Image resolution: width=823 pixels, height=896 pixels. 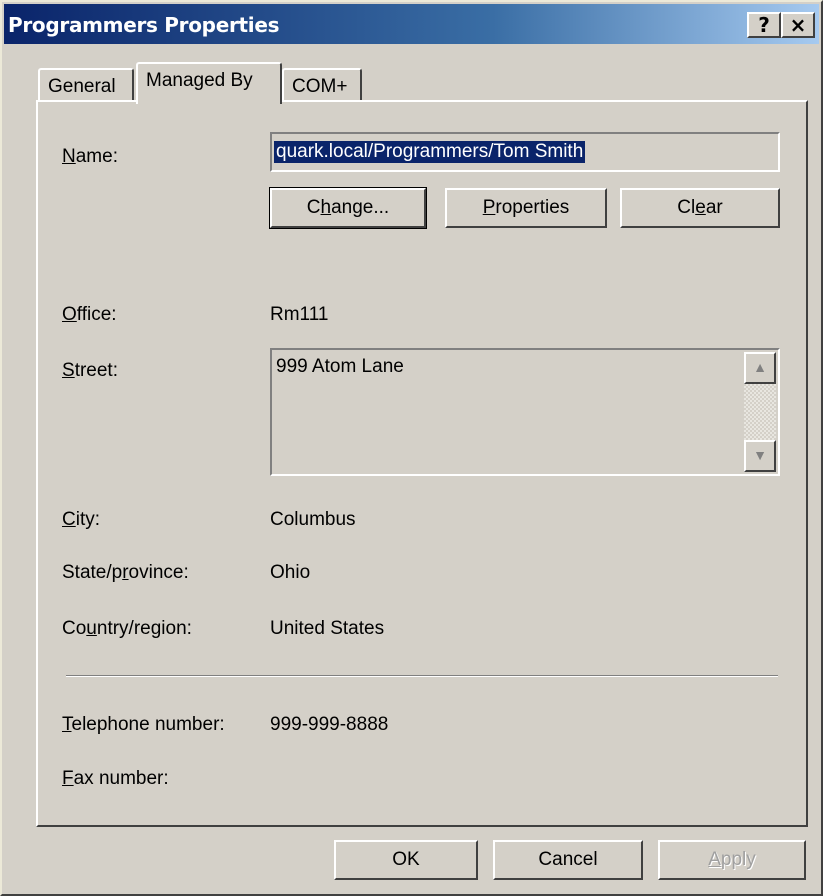 I want to click on help-button: ?, so click(x=764, y=25).